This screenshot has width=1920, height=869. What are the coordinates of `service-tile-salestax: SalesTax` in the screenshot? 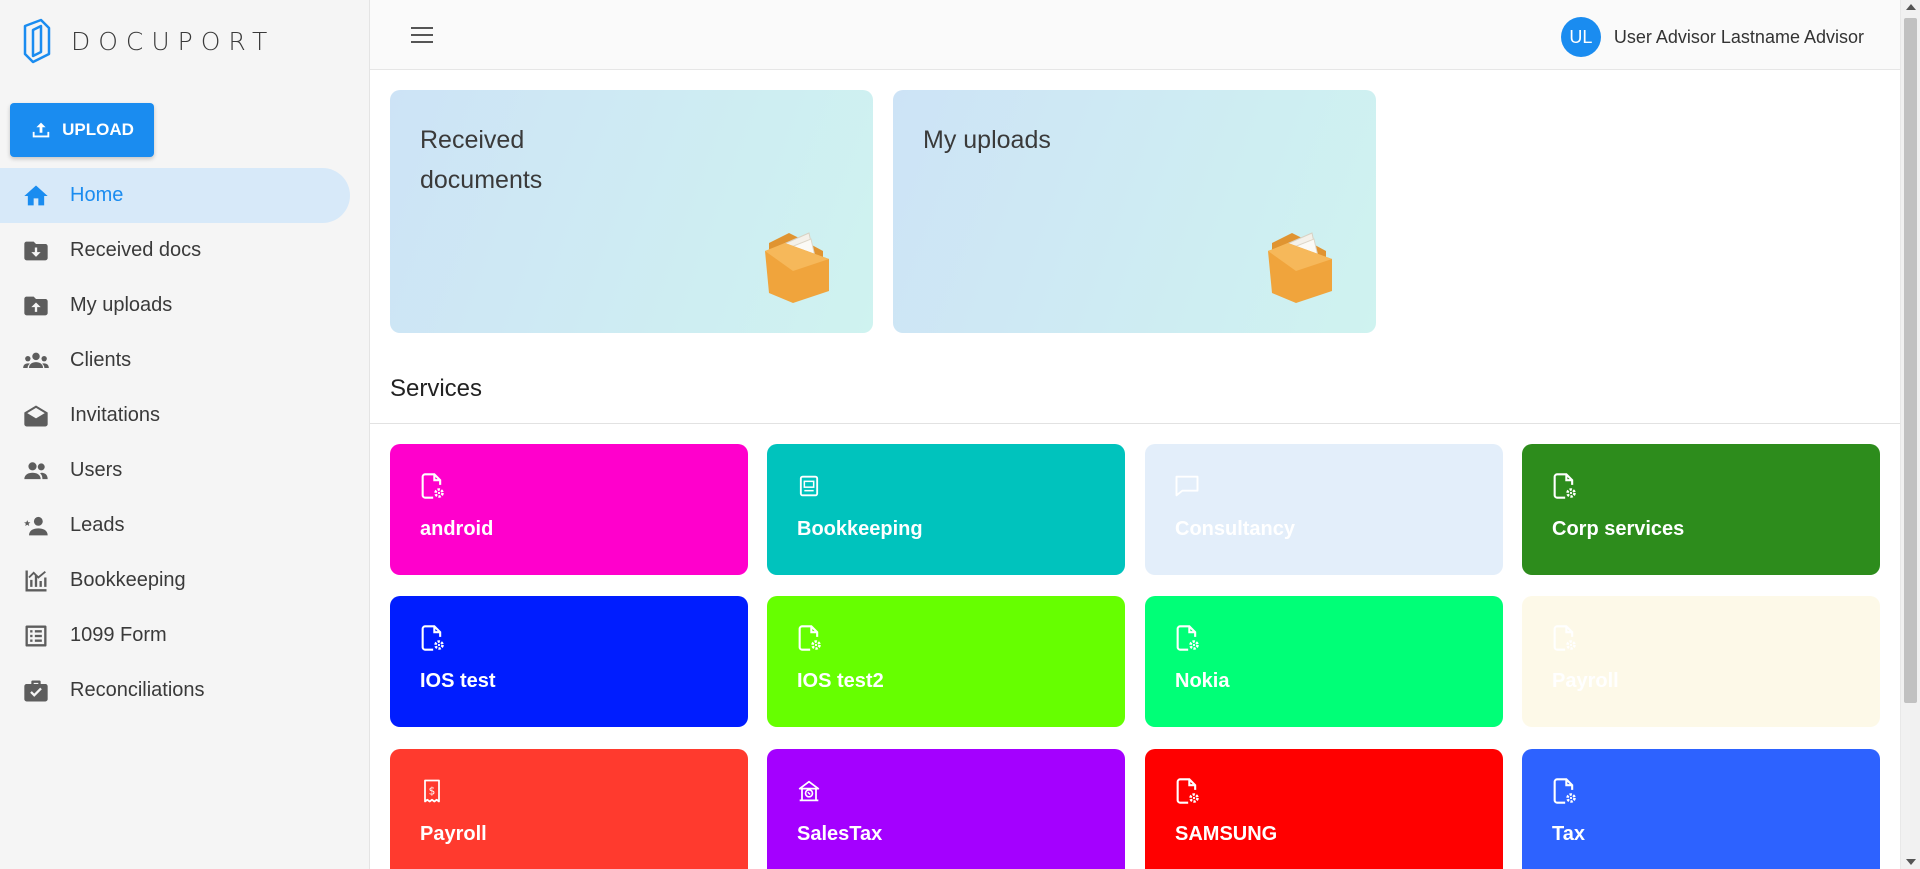 It's located at (946, 809).